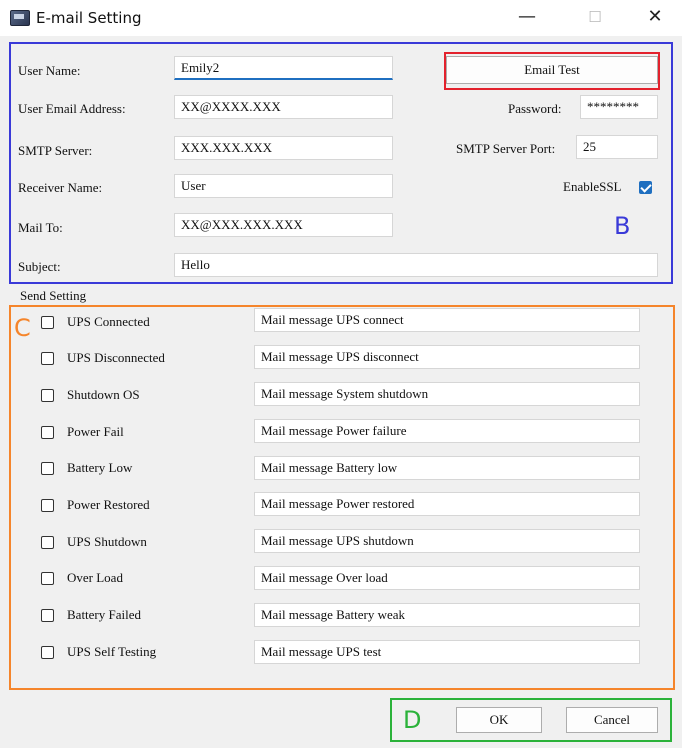 The image size is (682, 748). What do you see at coordinates (53, 295) in the screenshot?
I see `send-setting-title: Send Setting` at bounding box center [53, 295].